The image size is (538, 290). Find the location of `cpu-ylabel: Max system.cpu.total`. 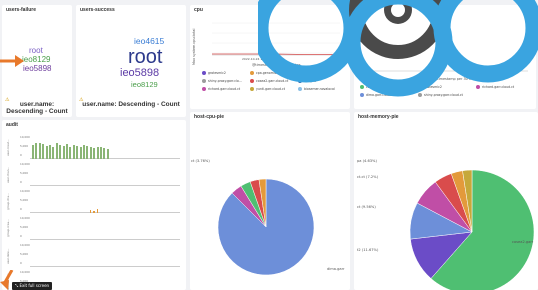

cpu-ylabel: Max system.cpu.total is located at coordinates (194, 46).